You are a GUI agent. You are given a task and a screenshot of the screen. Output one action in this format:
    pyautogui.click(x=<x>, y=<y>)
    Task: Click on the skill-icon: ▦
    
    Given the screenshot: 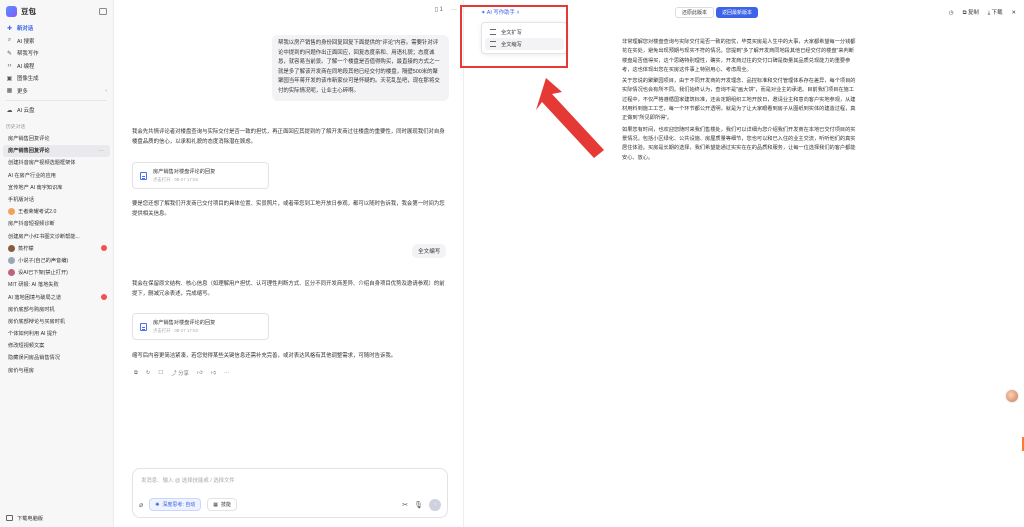 What is the action you would take?
    pyautogui.click(x=215, y=504)
    